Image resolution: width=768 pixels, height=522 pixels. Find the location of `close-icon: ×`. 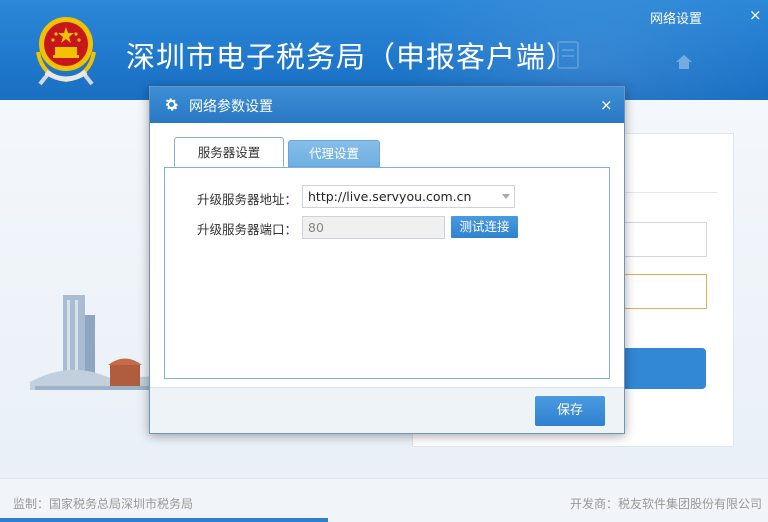

close-icon: × is located at coordinates (755, 15).